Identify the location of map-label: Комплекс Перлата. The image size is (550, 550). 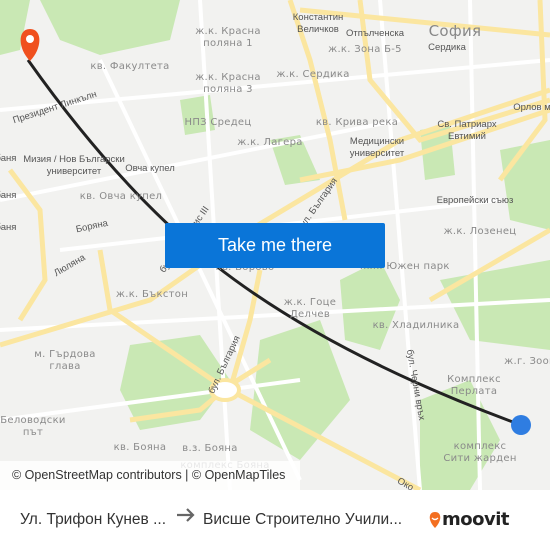
(474, 385).